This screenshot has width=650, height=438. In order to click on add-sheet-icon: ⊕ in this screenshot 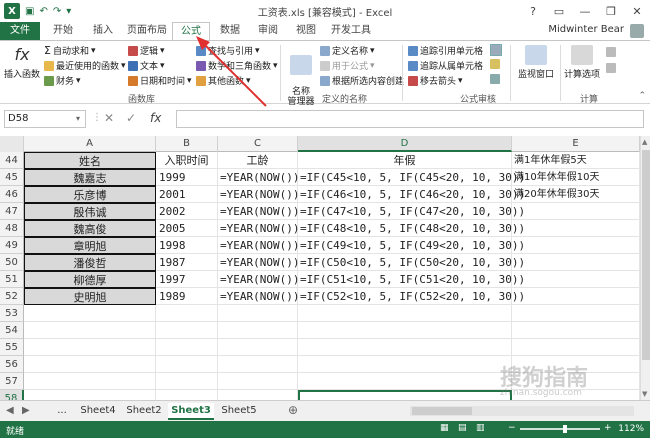, I will do `click(293, 410)`.